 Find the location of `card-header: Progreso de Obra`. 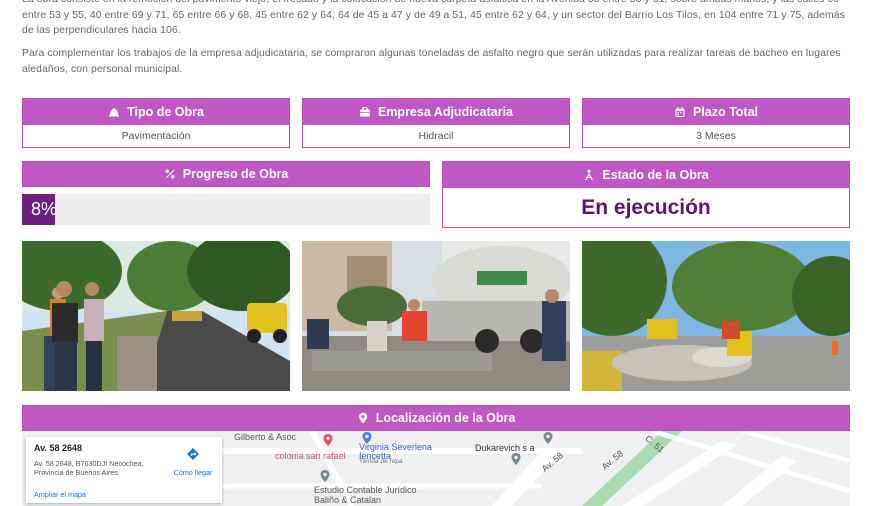

card-header: Progreso de Obra is located at coordinates (226, 174).